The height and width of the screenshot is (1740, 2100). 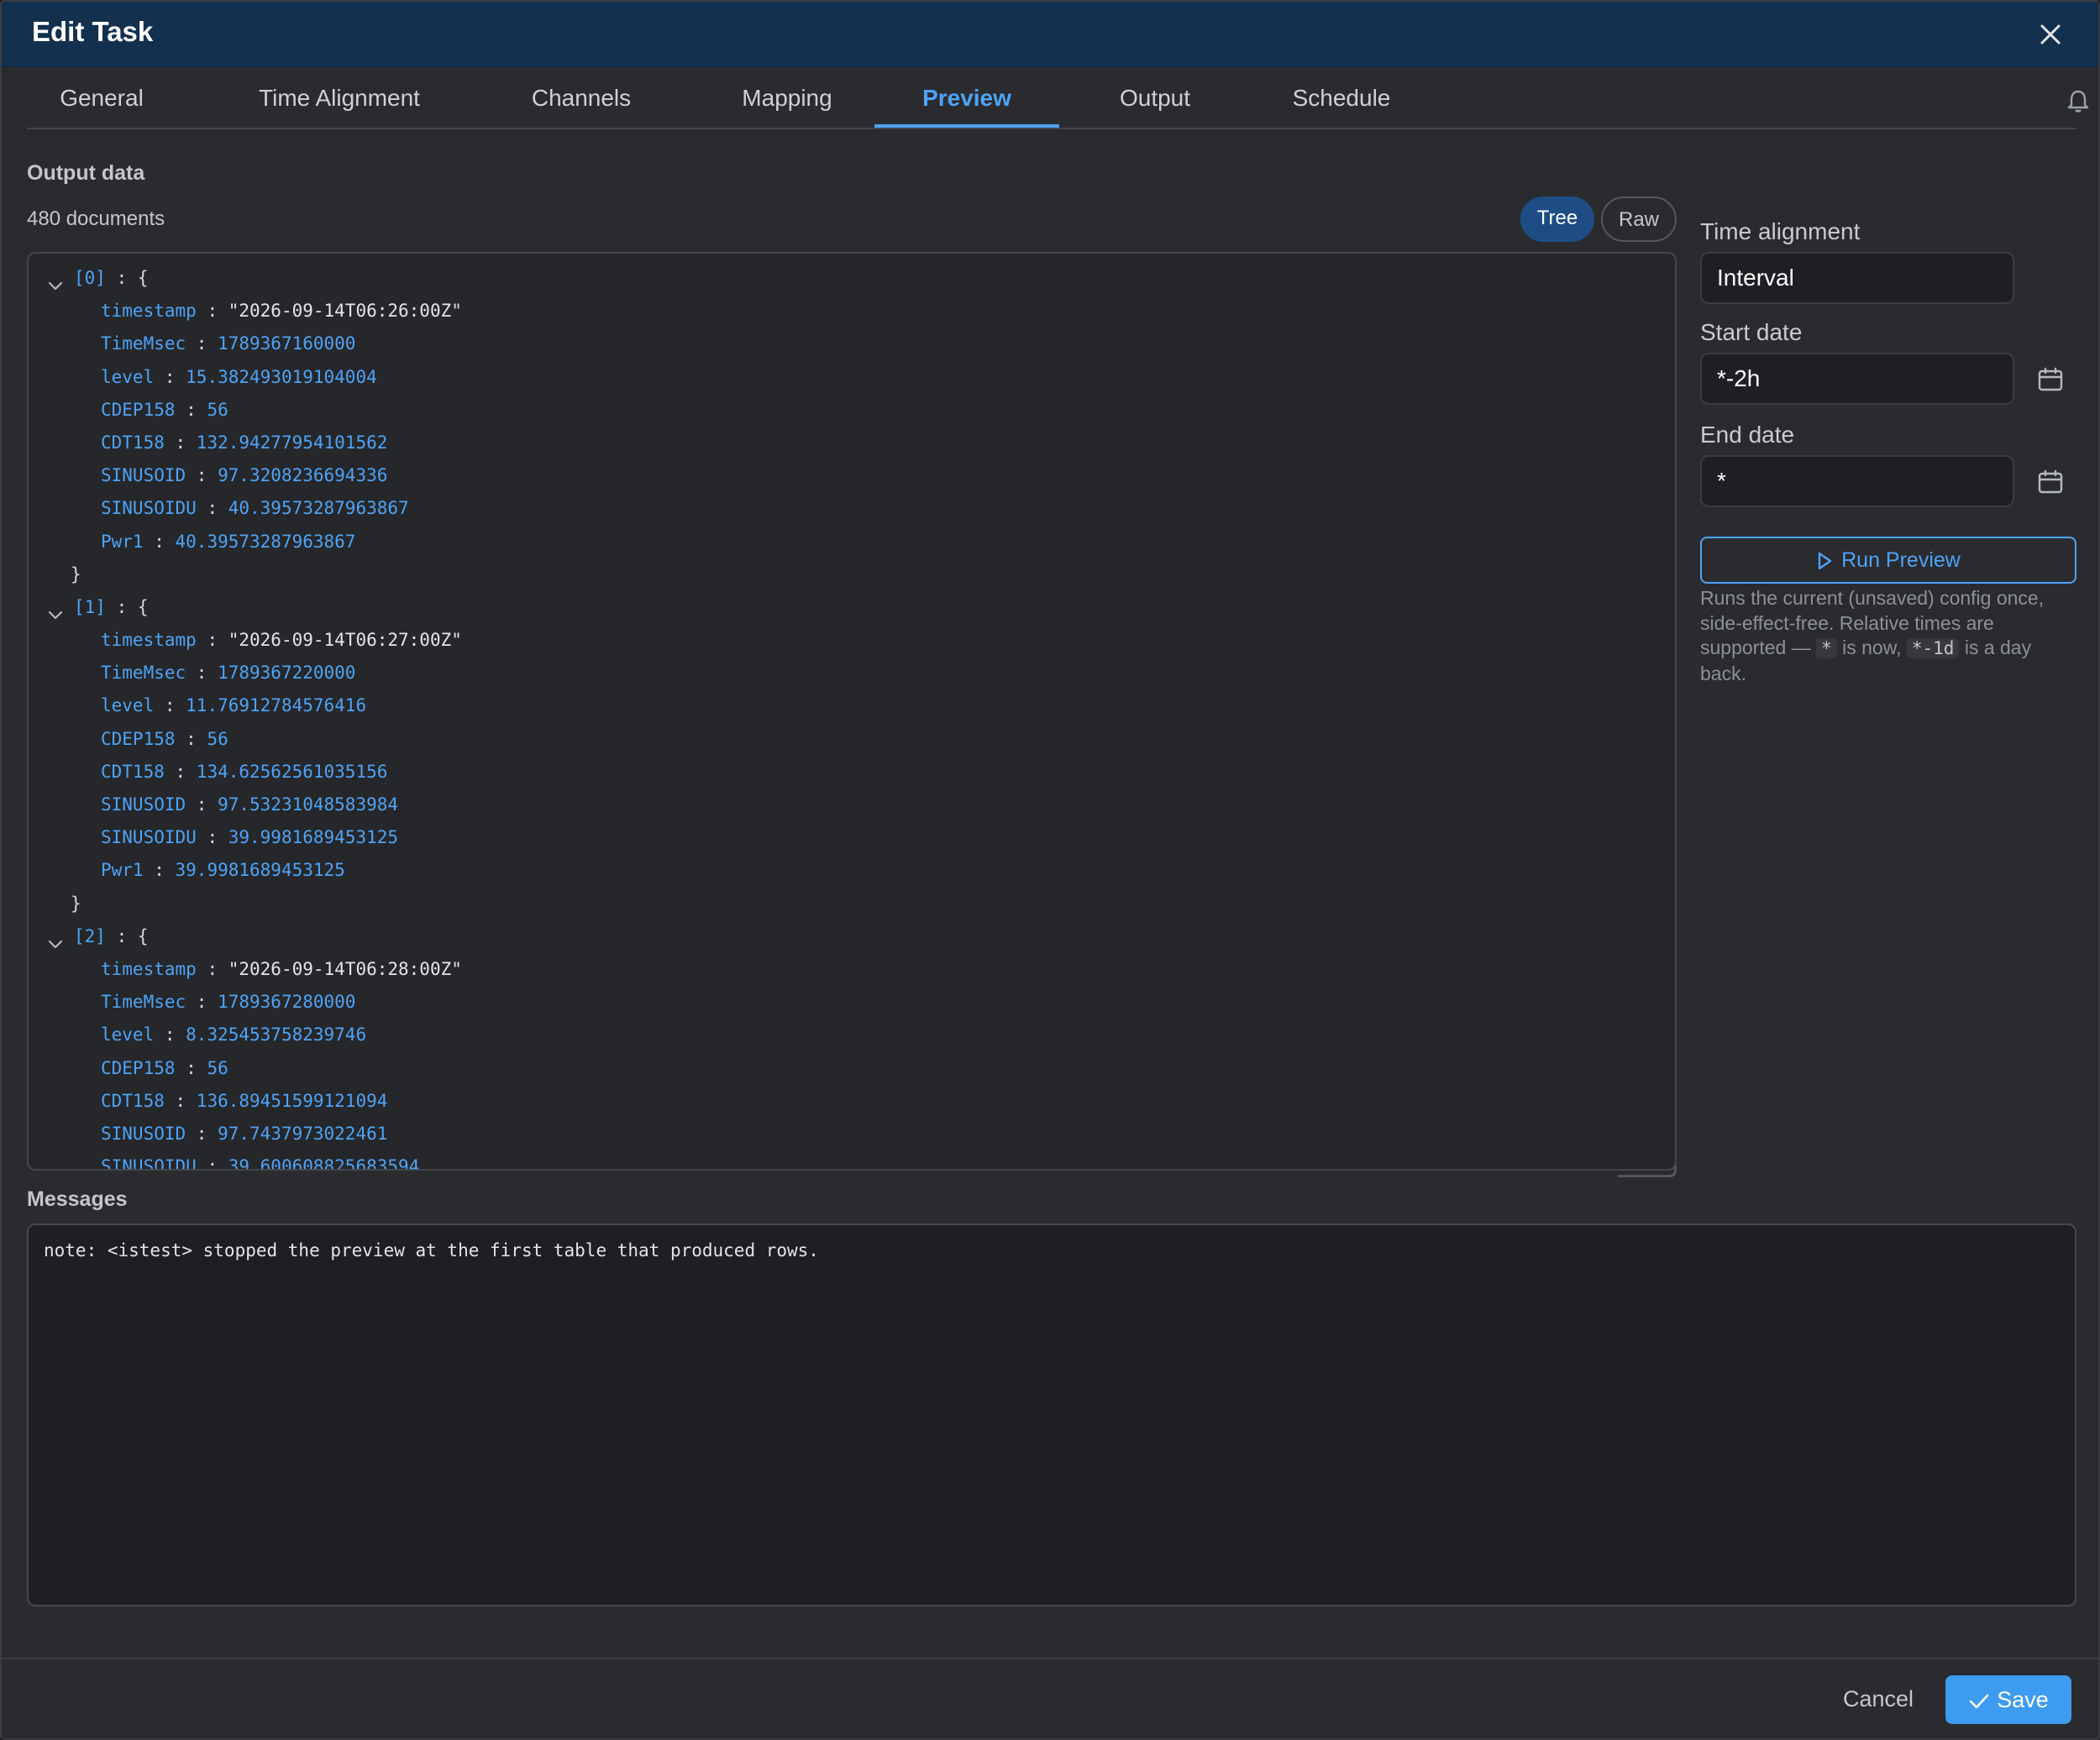 What do you see at coordinates (2050, 34) in the screenshot?
I see `close-icon` at bounding box center [2050, 34].